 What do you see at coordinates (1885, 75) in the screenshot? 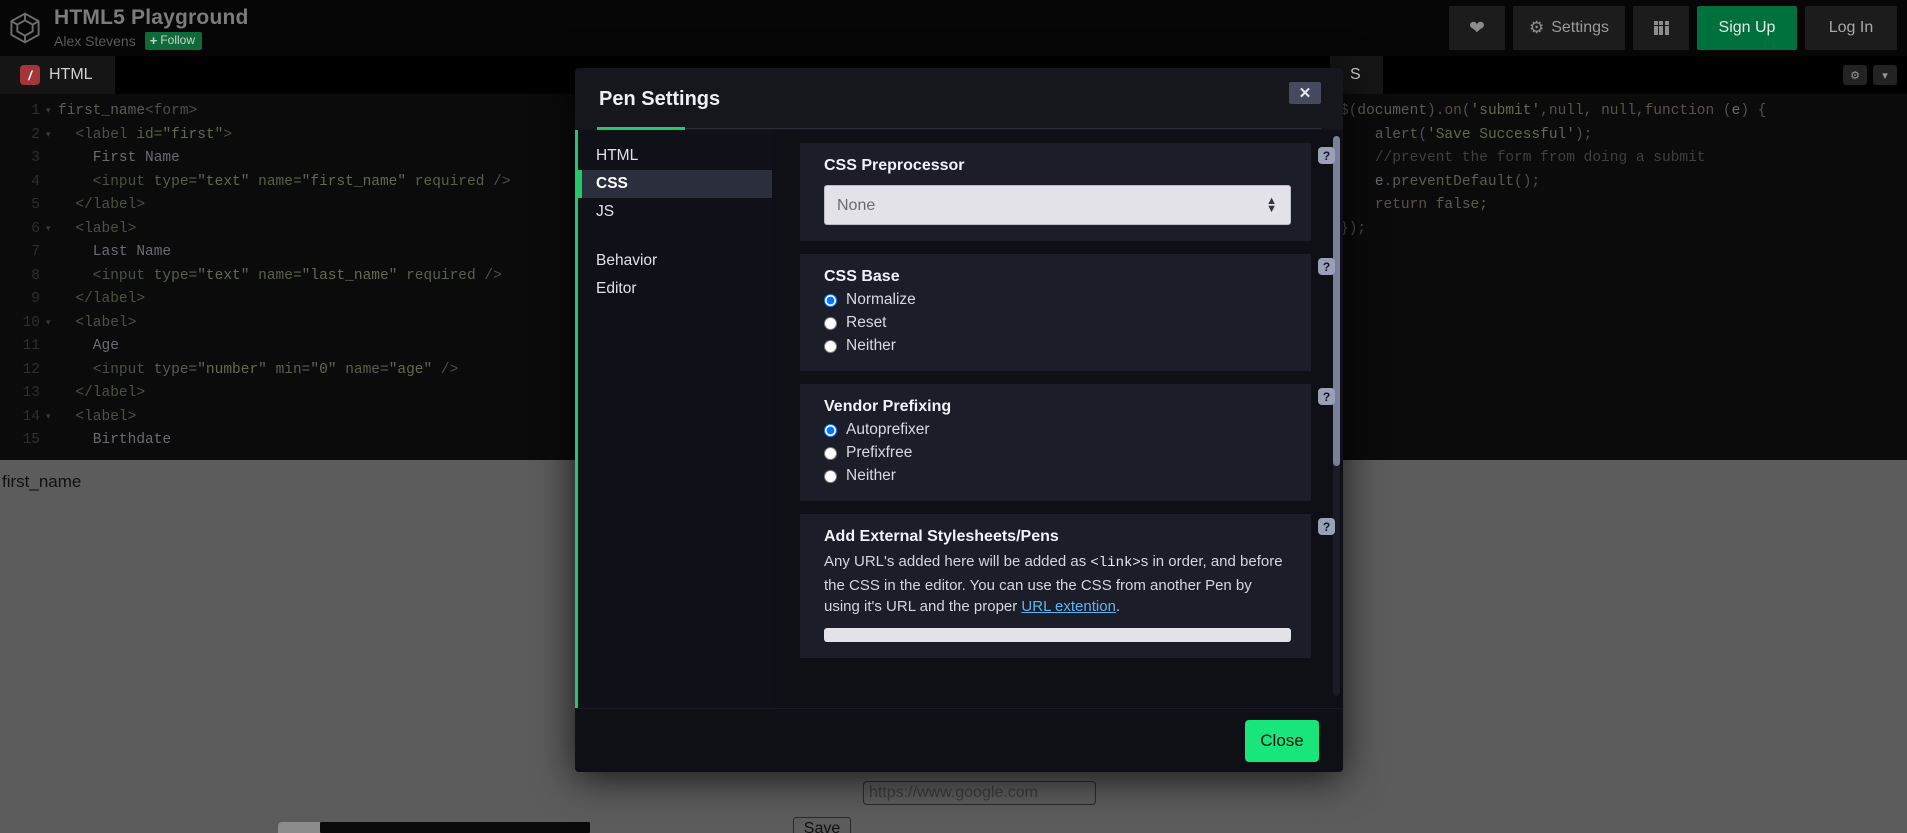
I see `chevron-down-icon: ▾` at bounding box center [1885, 75].